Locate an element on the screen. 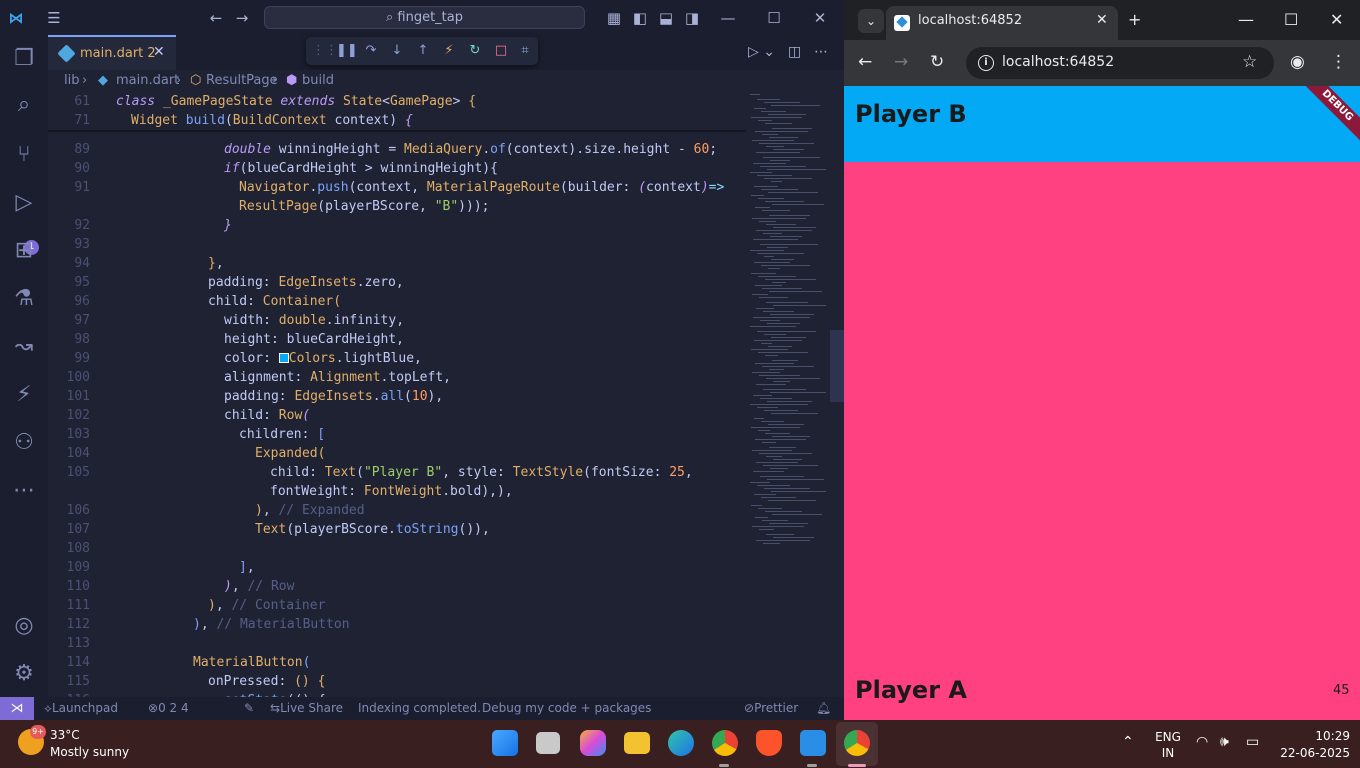 This screenshot has height=768, width=1360. address-bar: i localhost:64852 ☆ is located at coordinates (1120, 63).